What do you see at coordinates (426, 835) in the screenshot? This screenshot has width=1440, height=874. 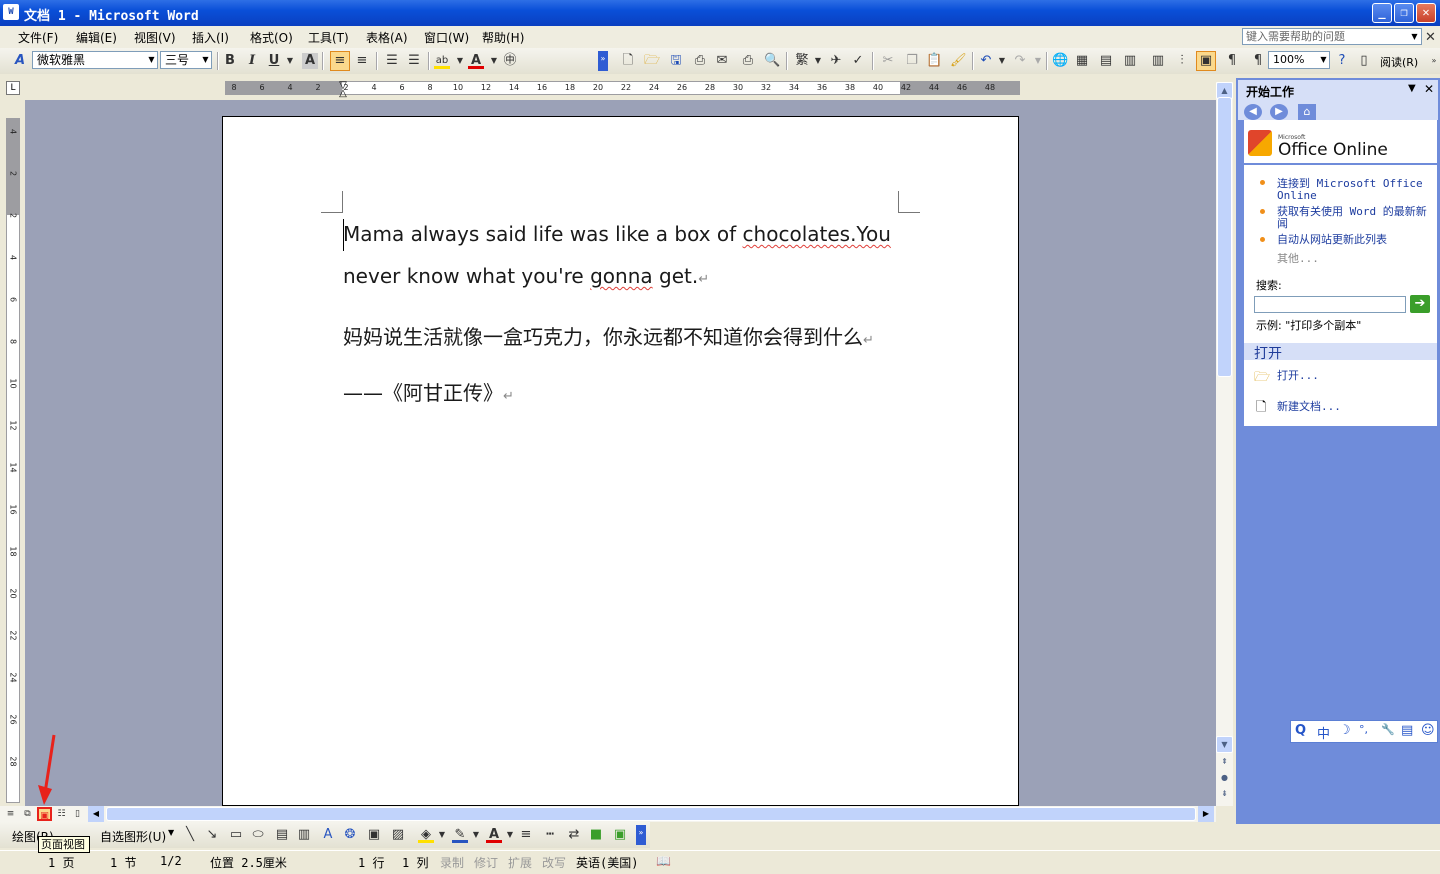 I see `fill-color-icon: ◈` at bounding box center [426, 835].